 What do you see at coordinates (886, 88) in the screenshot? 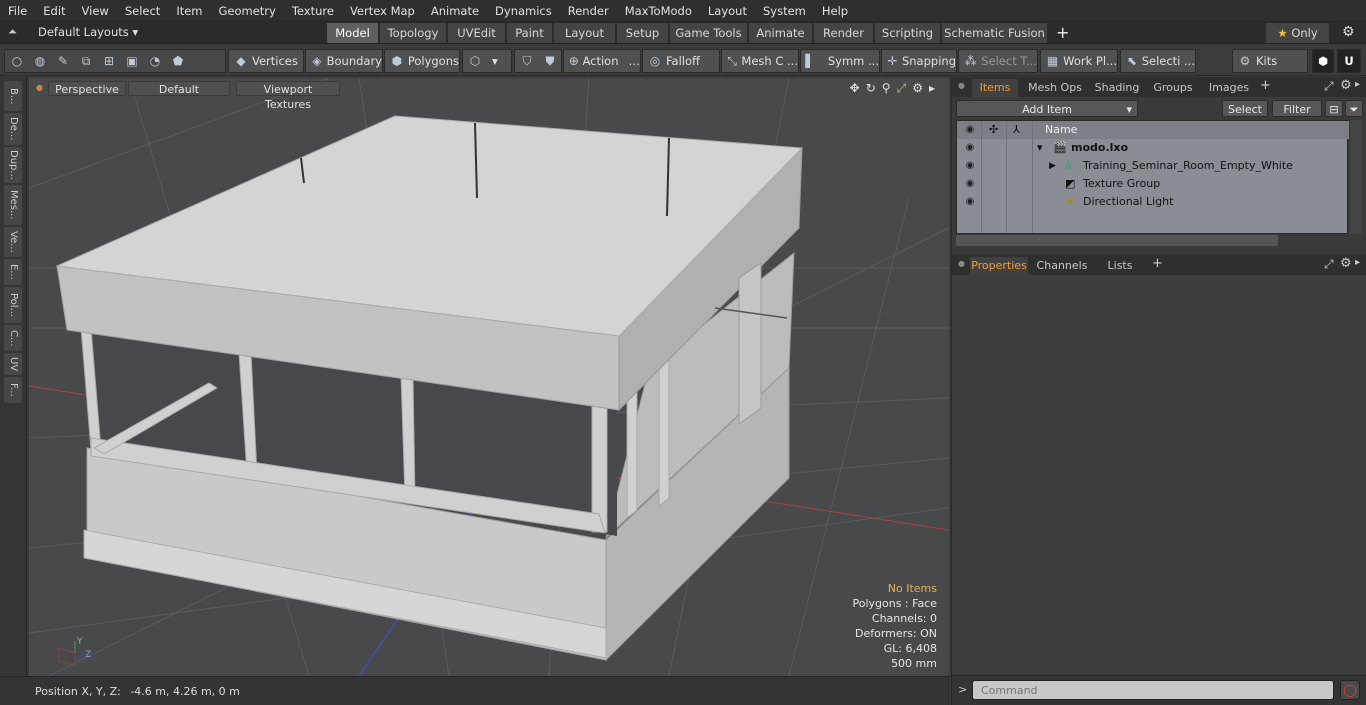
I see `zoom-icon: ⚲` at bounding box center [886, 88].